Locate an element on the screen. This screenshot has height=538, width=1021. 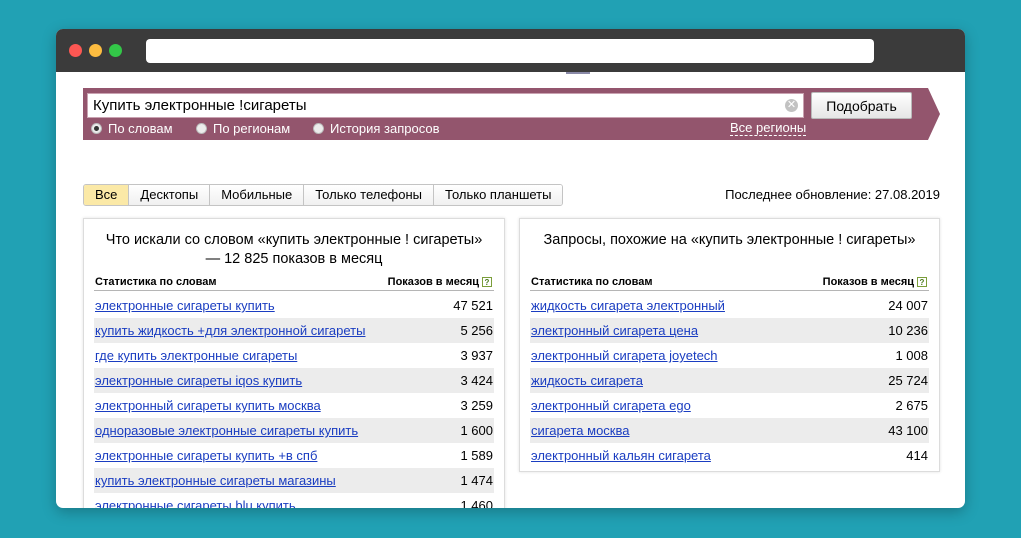
table-row: электронный сигареты купить москва 3 259 is located at coordinates (294, 405).